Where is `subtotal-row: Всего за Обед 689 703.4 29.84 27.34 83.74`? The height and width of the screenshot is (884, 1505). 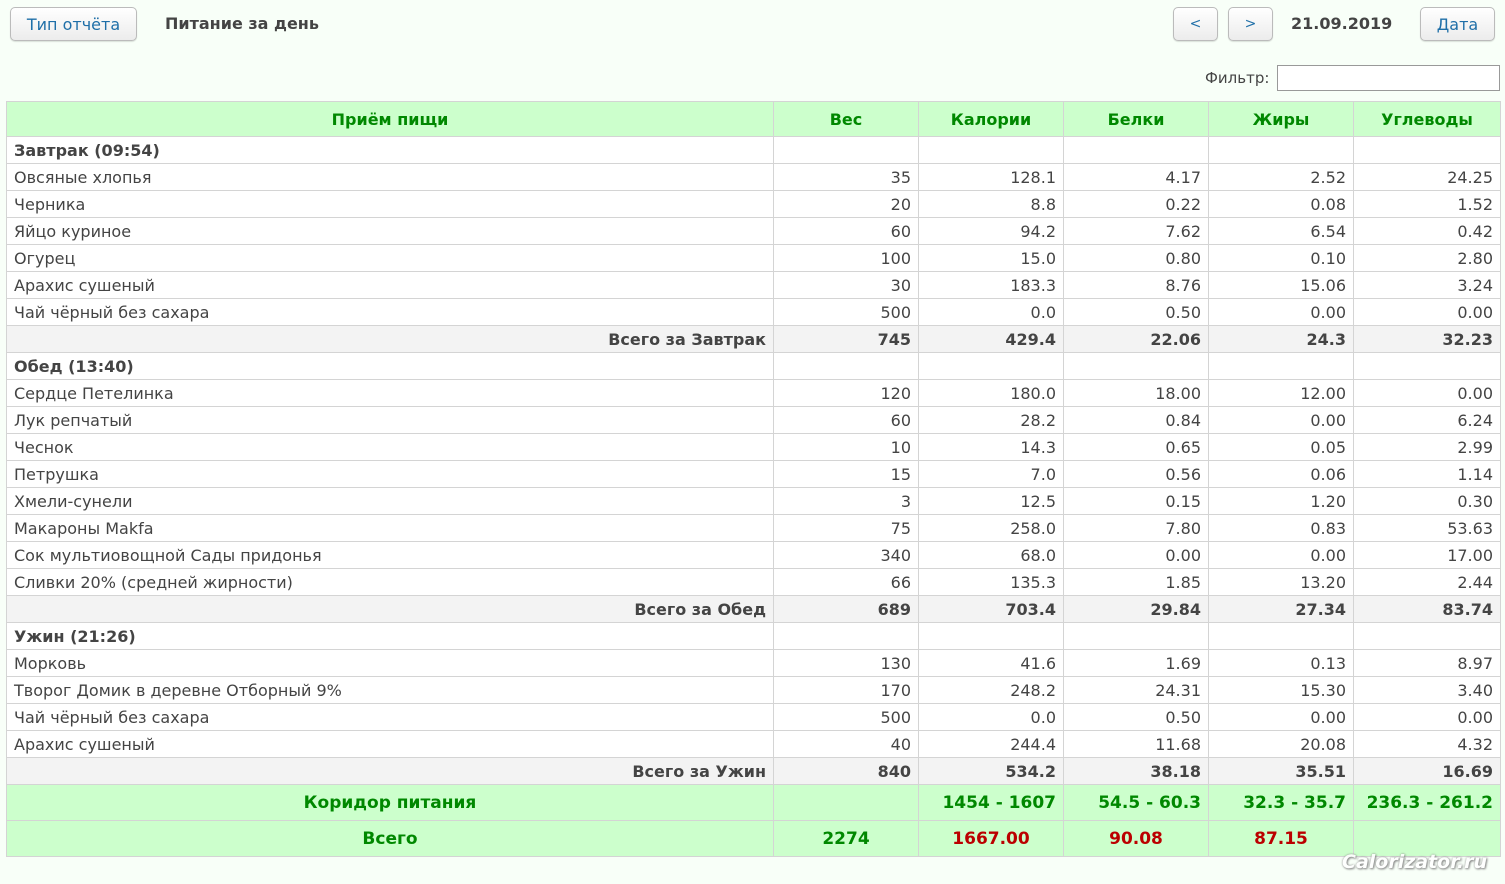 subtotal-row: Всего за Обед 689 703.4 29.84 27.34 83.74 is located at coordinates (753, 609).